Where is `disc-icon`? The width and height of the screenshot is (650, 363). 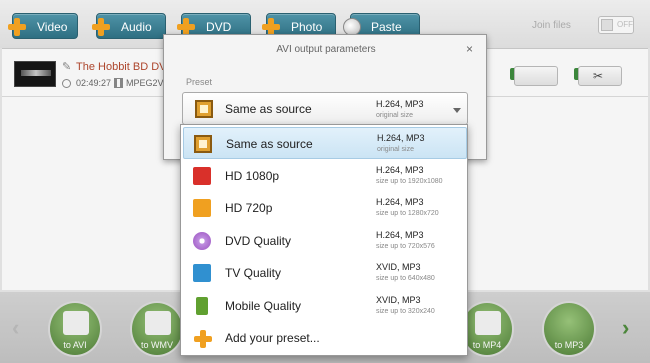
disc-icon is located at coordinates (202, 241).